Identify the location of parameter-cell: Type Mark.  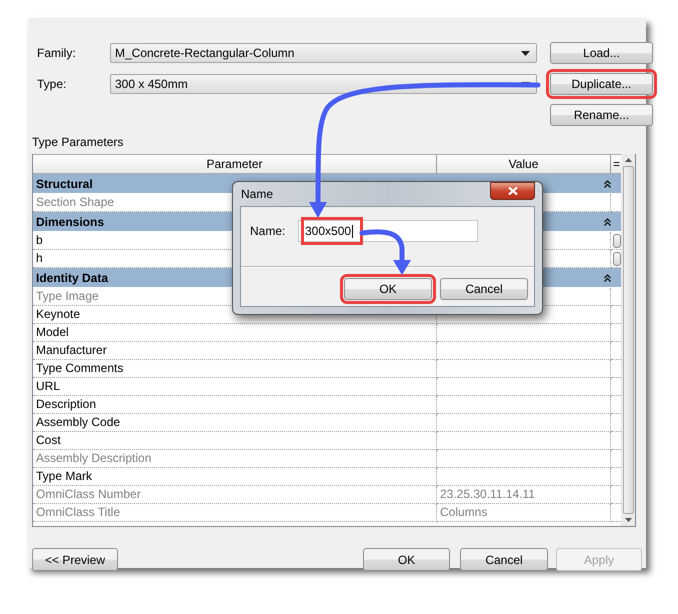
(235, 477).